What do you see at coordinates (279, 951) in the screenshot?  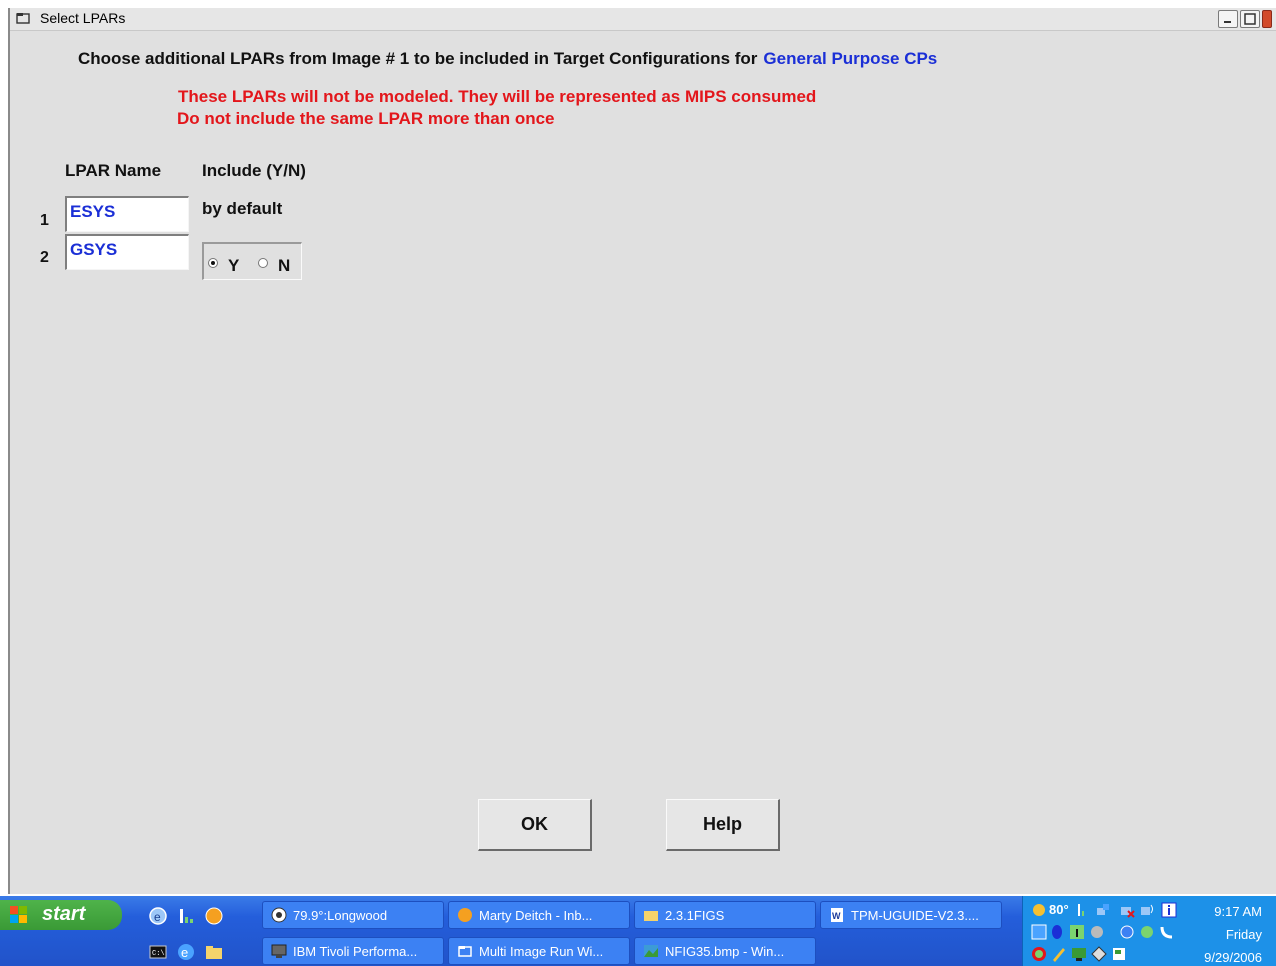 I see `monitor-icon` at bounding box center [279, 951].